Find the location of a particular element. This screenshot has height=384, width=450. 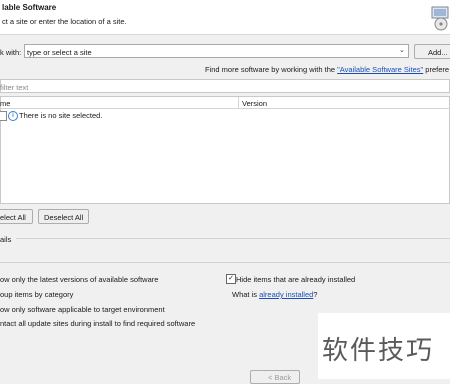

find-more-prefix: Find more software by working with the is located at coordinates (271, 69).